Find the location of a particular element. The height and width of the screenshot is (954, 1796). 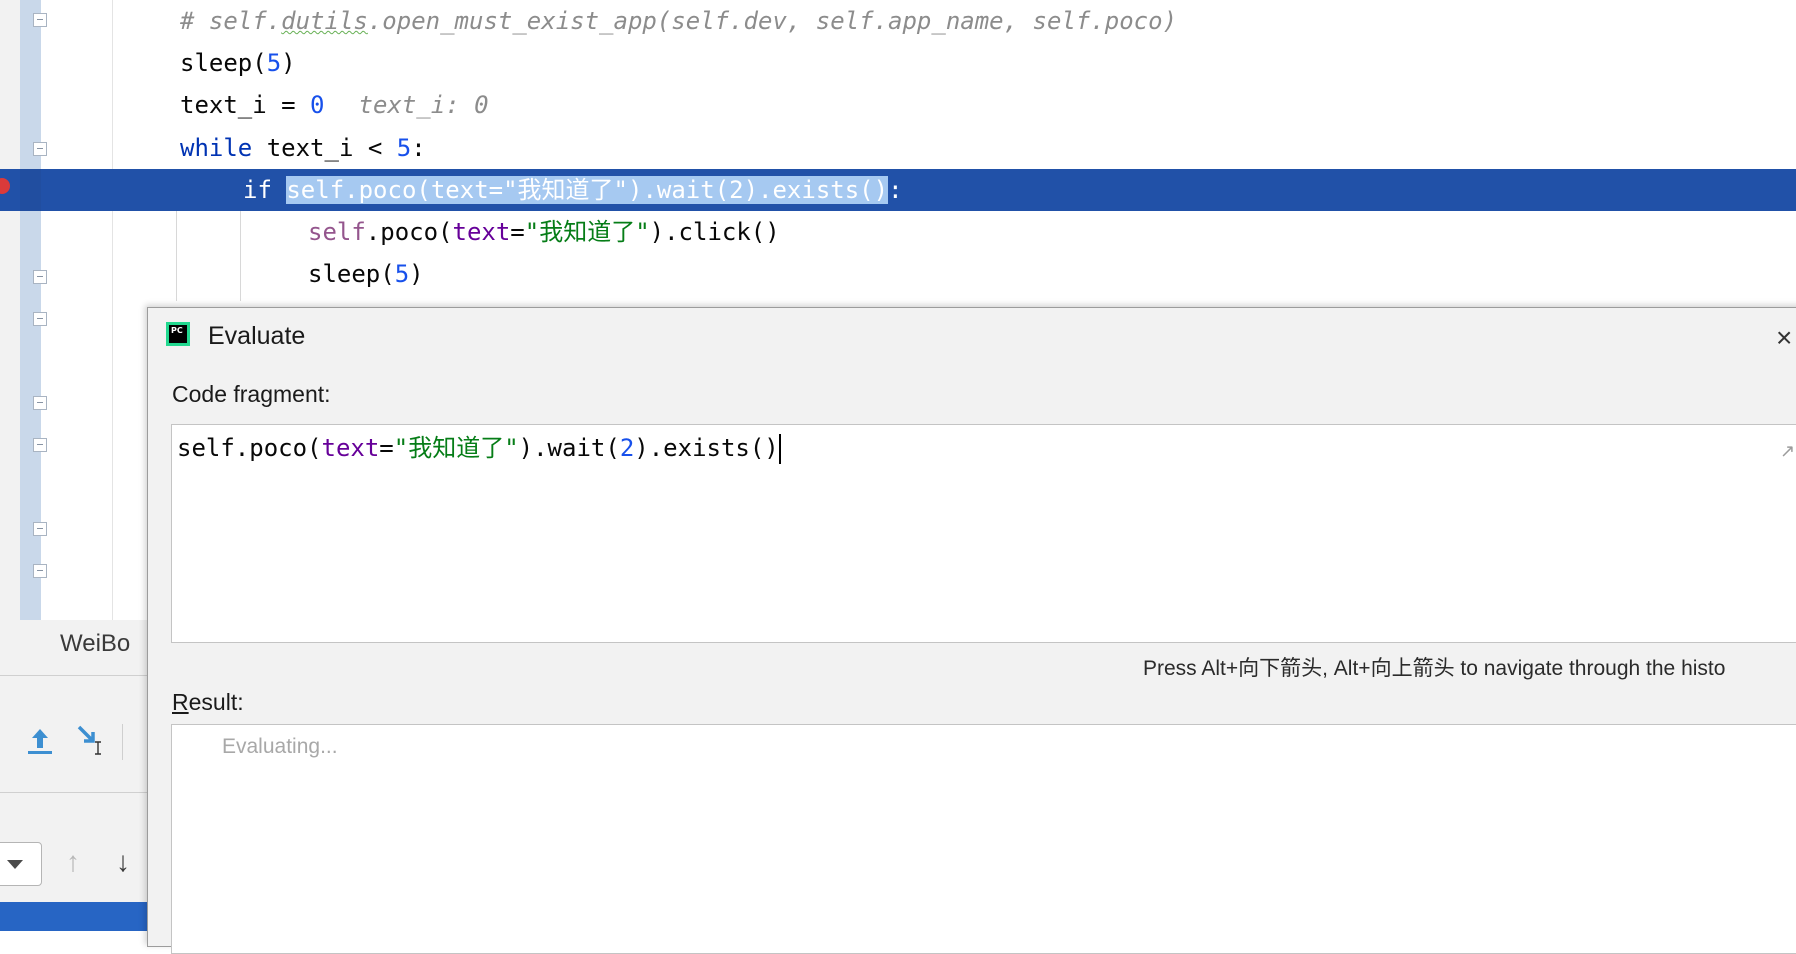

expand-icon: ↗ is located at coordinates (1787, 451).